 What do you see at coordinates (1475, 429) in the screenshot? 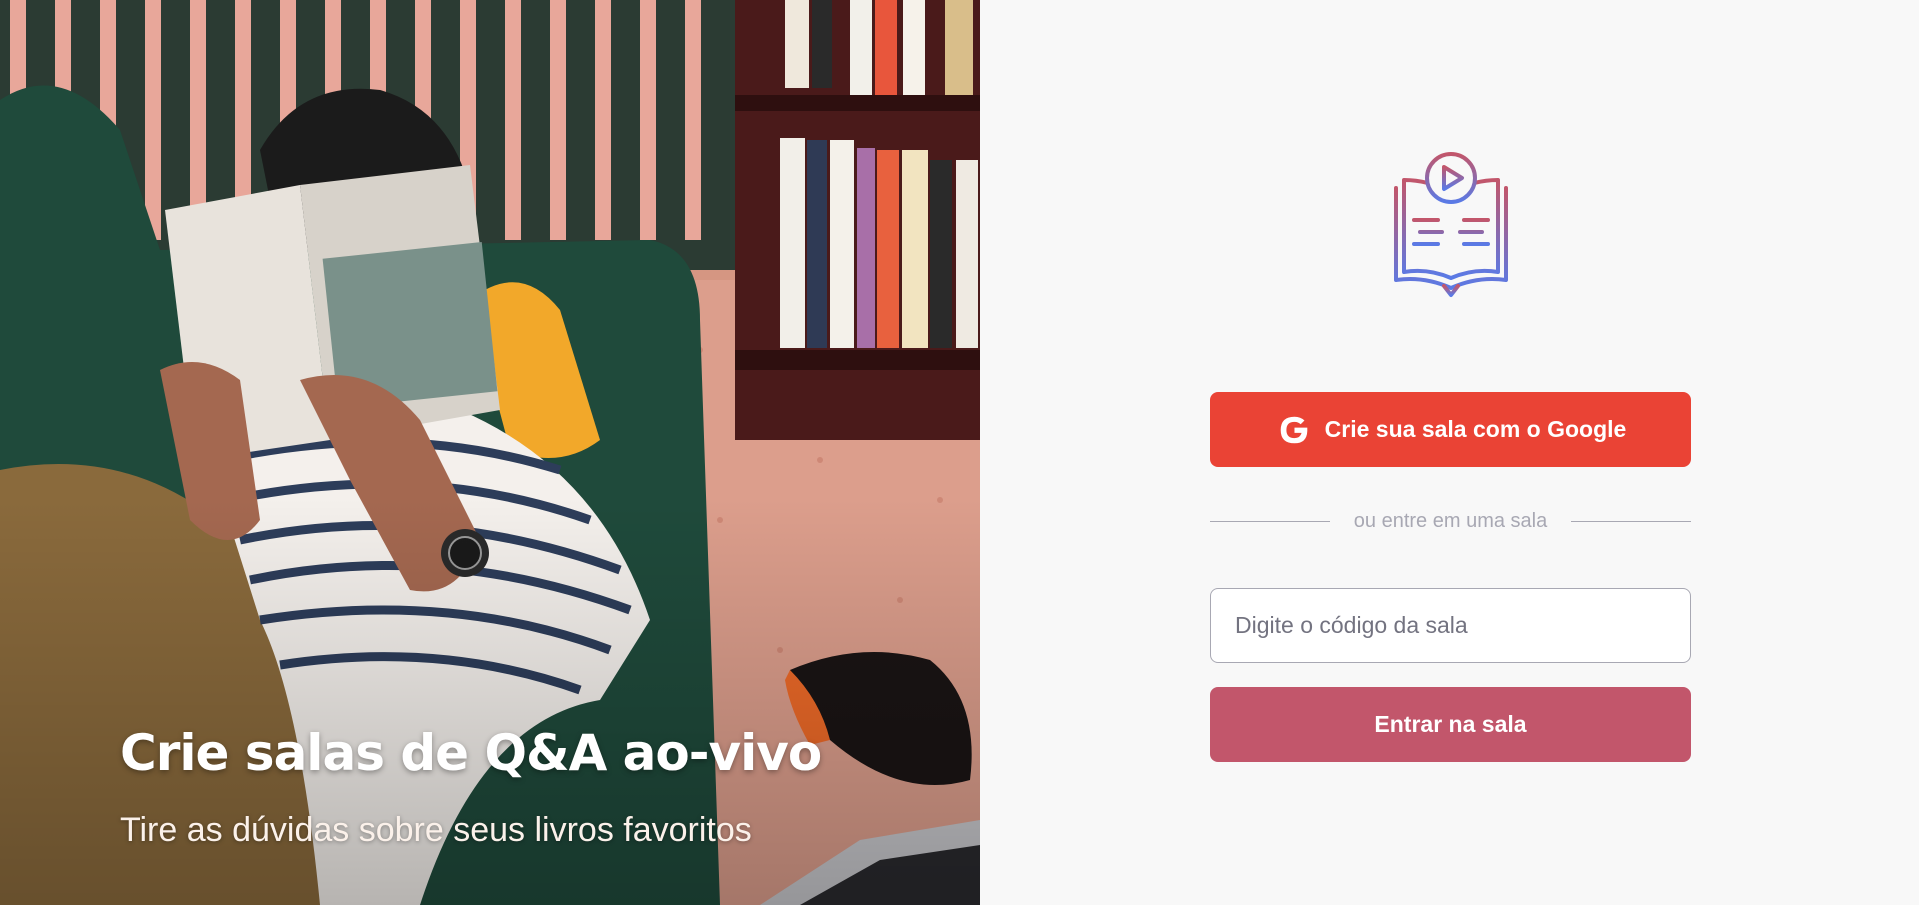
I see `google-button-label: Crie sua sala com o Google` at bounding box center [1475, 429].